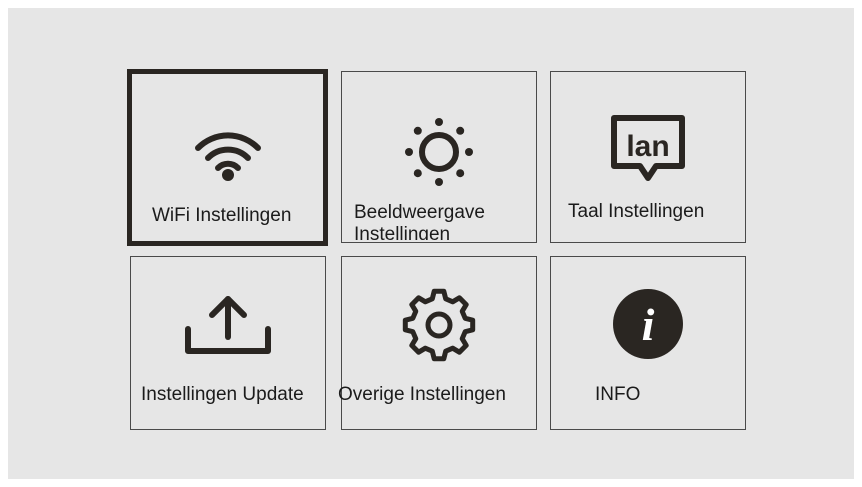 This screenshot has height=487, width=862. Describe the element at coordinates (439, 152) in the screenshot. I see `brightness-icon` at that location.